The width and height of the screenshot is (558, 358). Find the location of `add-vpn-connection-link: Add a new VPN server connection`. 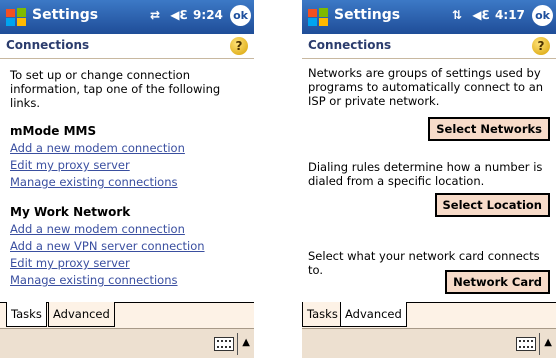

add-vpn-connection-link: Add a new VPN server connection is located at coordinates (130, 246).